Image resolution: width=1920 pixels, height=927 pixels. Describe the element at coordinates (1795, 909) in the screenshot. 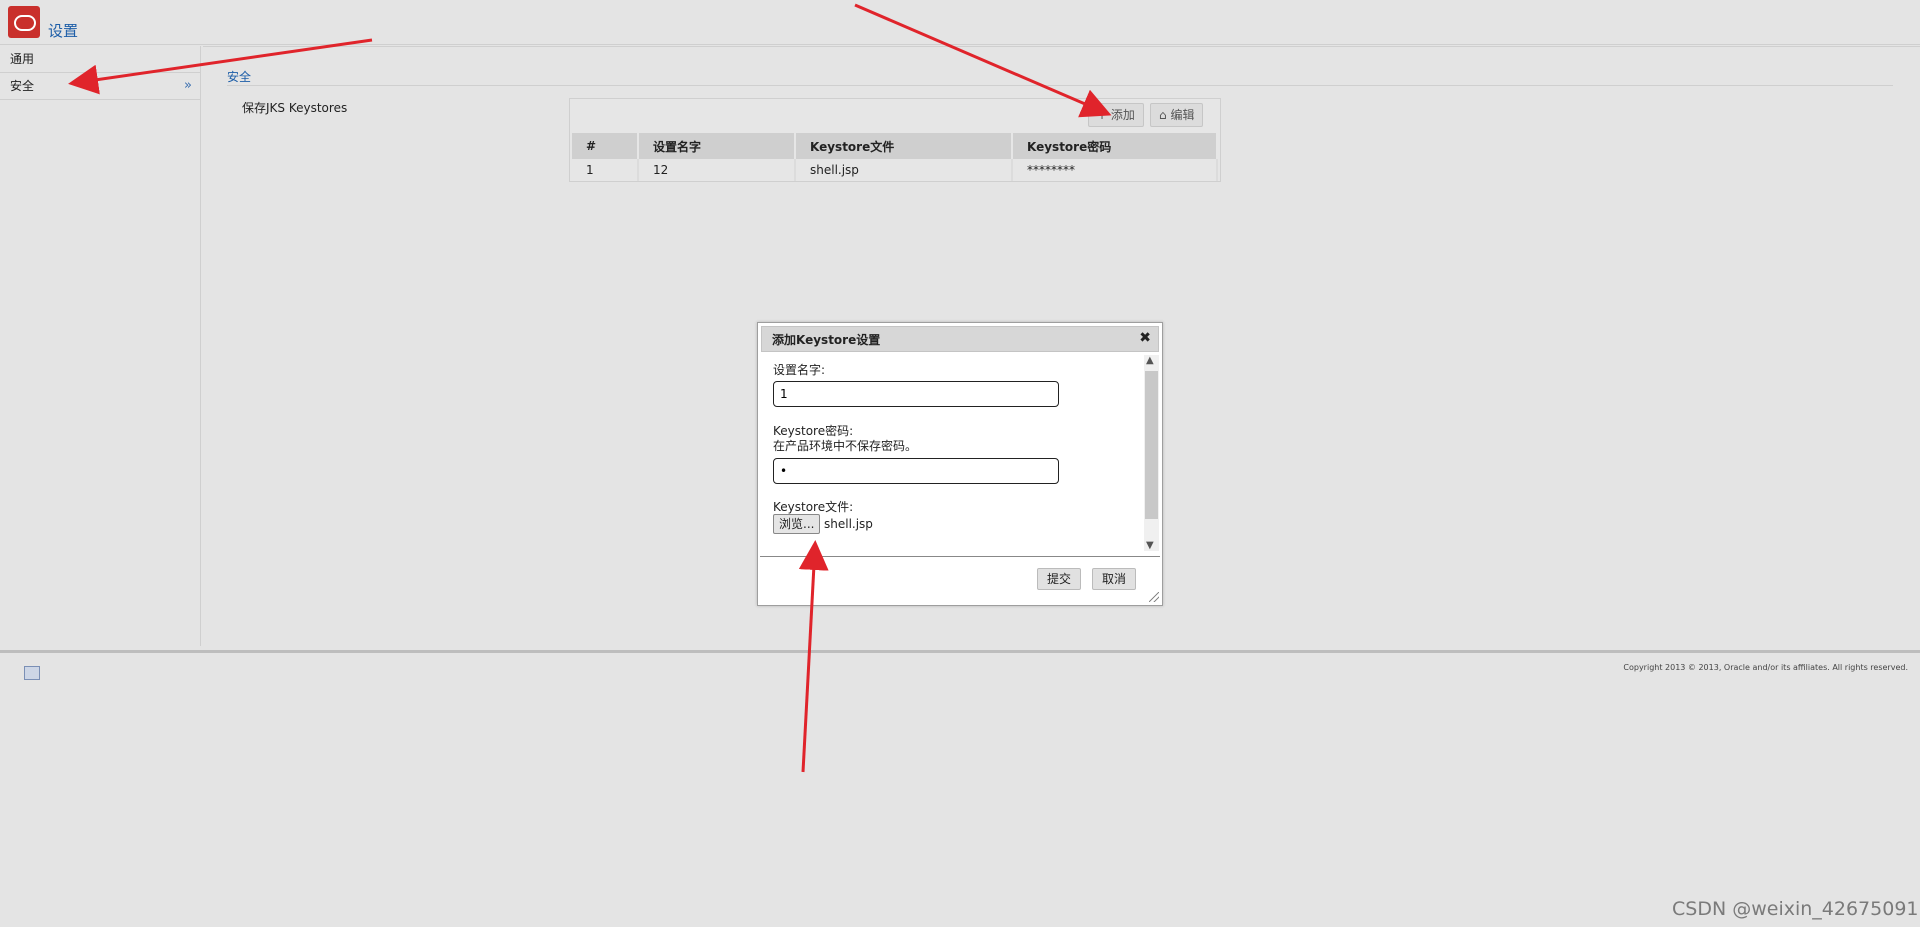

I see `watermark: CSDN @weixin_42675091` at that location.